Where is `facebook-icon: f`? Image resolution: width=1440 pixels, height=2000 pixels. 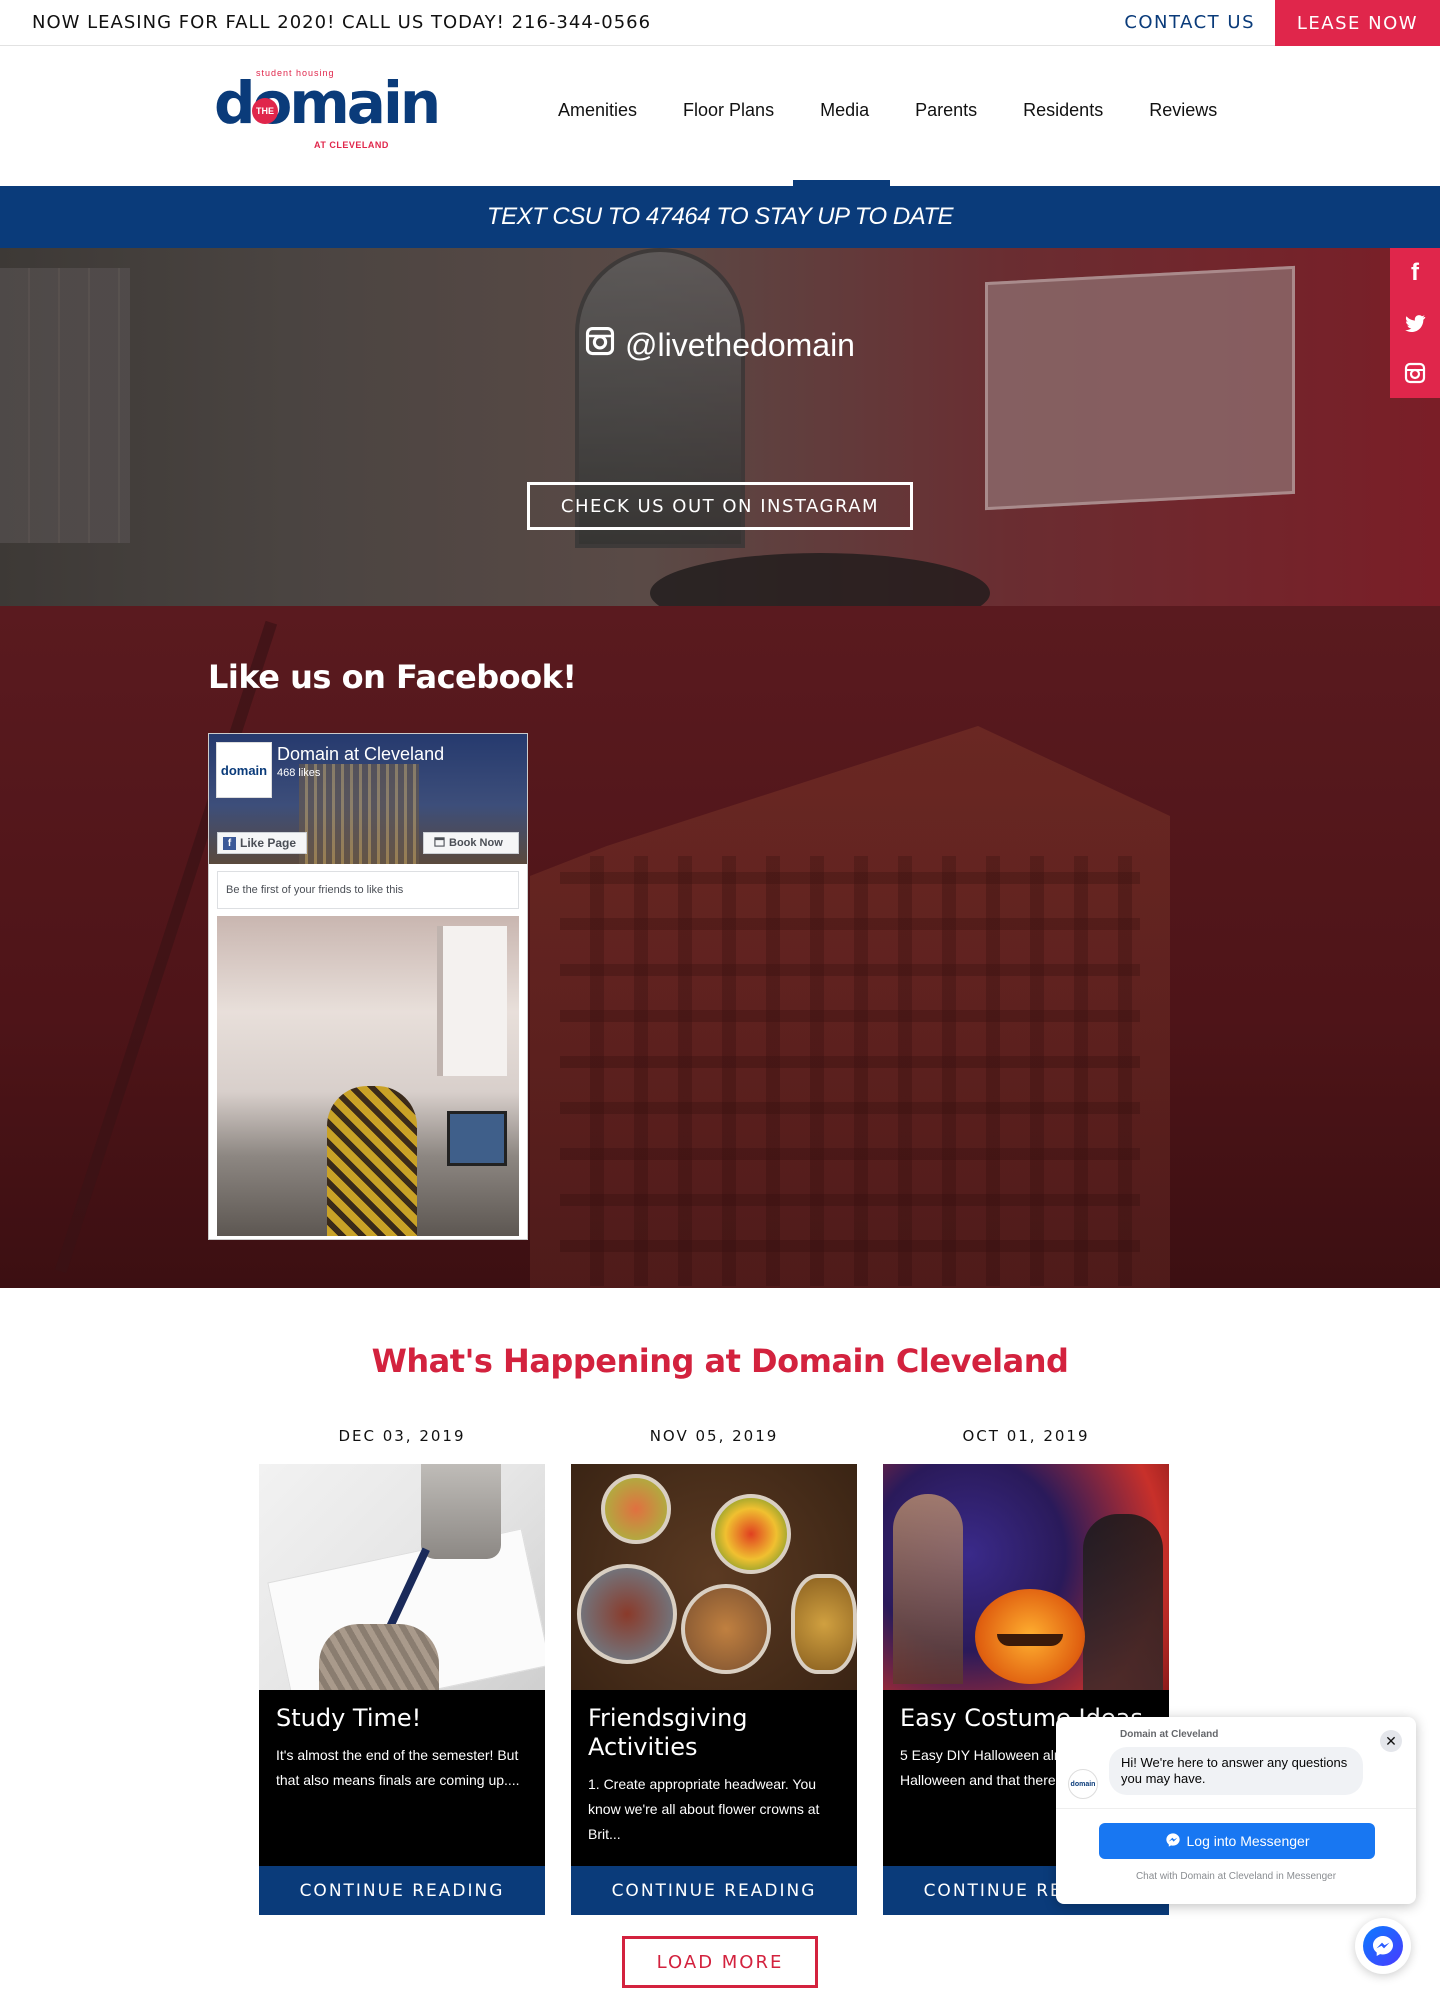
facebook-icon: f is located at coordinates (1415, 273).